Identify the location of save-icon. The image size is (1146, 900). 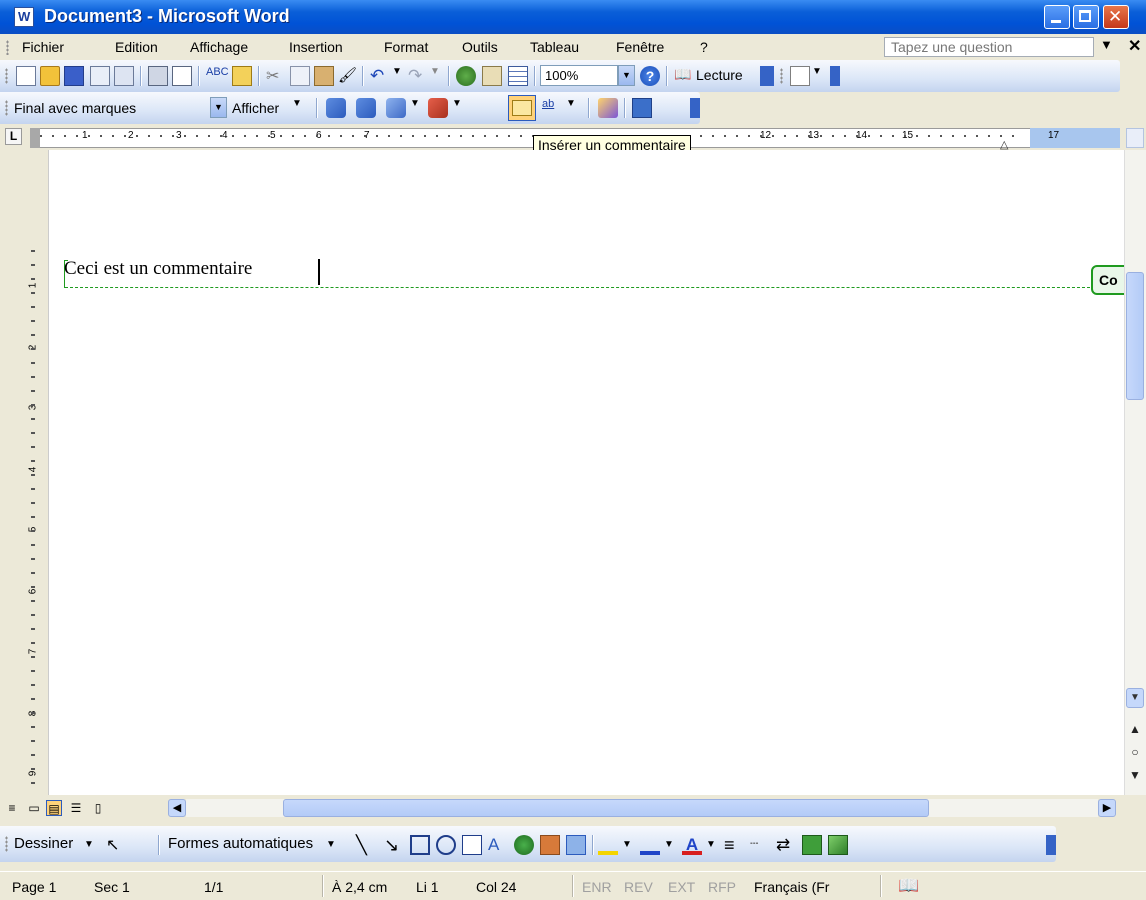
(74, 76).